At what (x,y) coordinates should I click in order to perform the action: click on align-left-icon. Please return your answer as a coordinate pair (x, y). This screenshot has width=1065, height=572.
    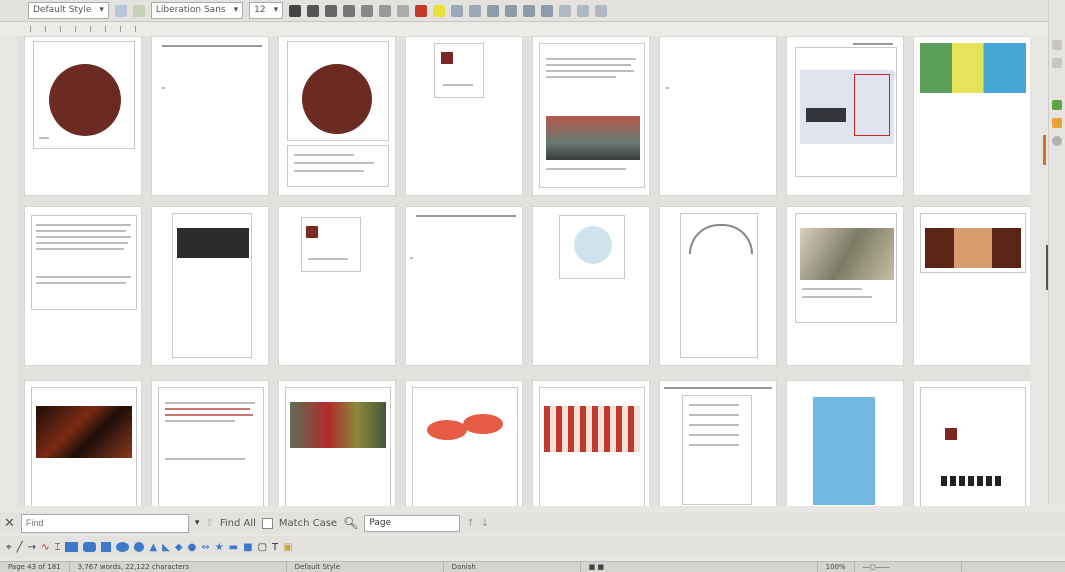
    Looking at the image, I should click on (493, 10).